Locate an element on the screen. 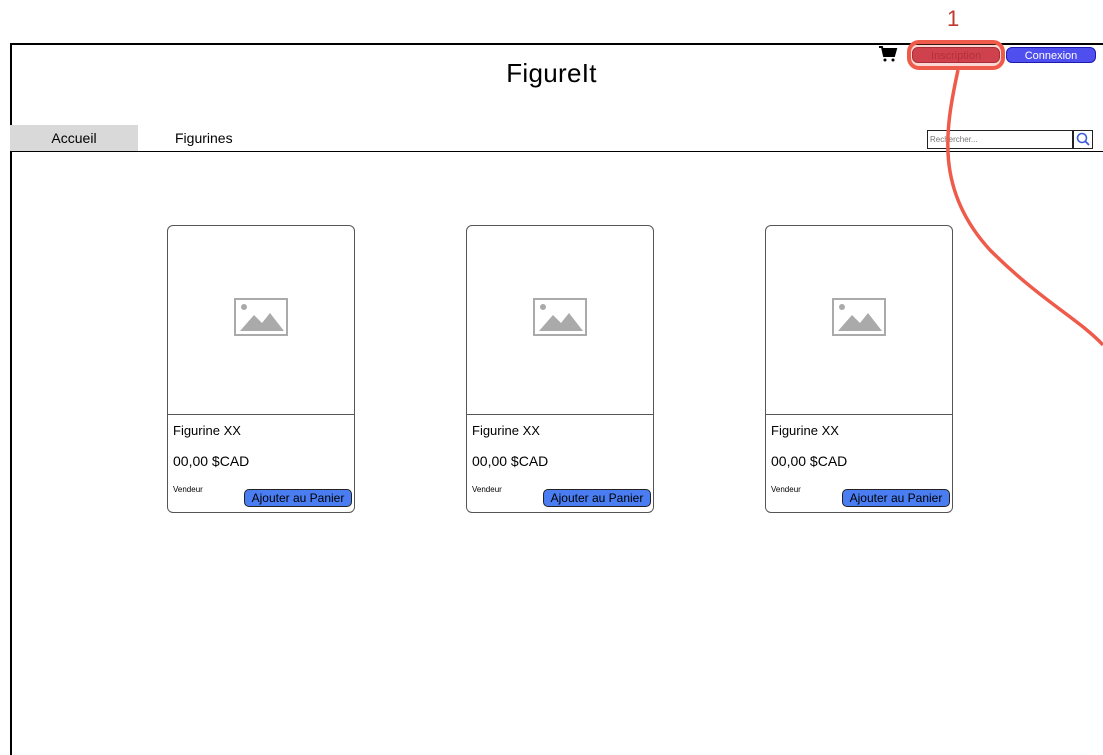 The width and height of the screenshot is (1103, 755). nav-tab-figurines: Figurines is located at coordinates (204, 138).